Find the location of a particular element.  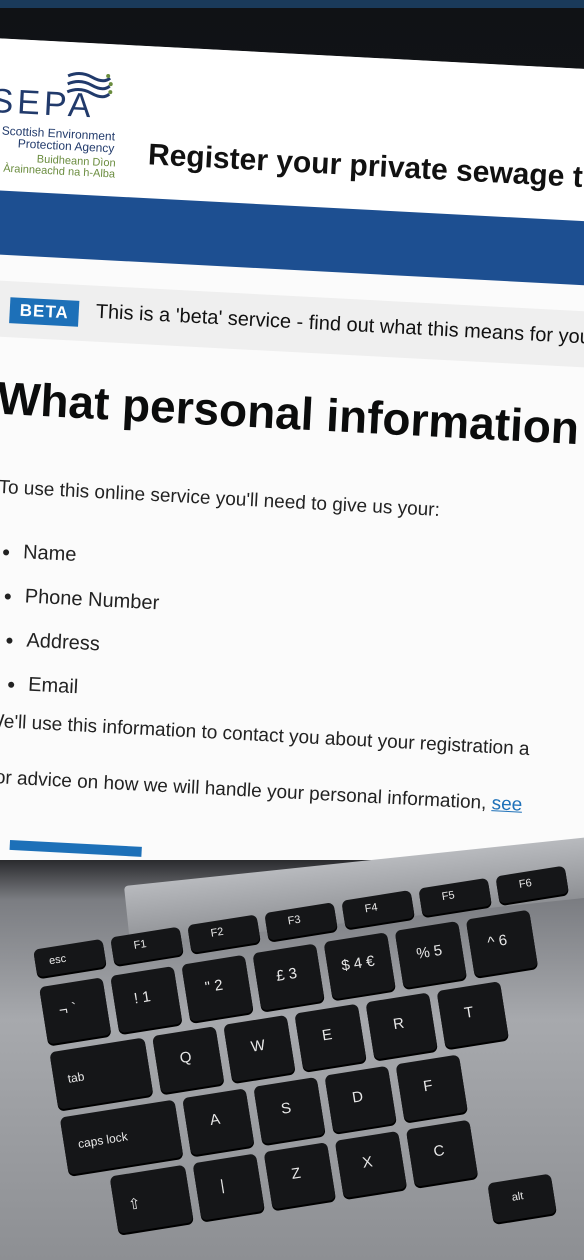

key-f2: F2 is located at coordinates (224, 934).